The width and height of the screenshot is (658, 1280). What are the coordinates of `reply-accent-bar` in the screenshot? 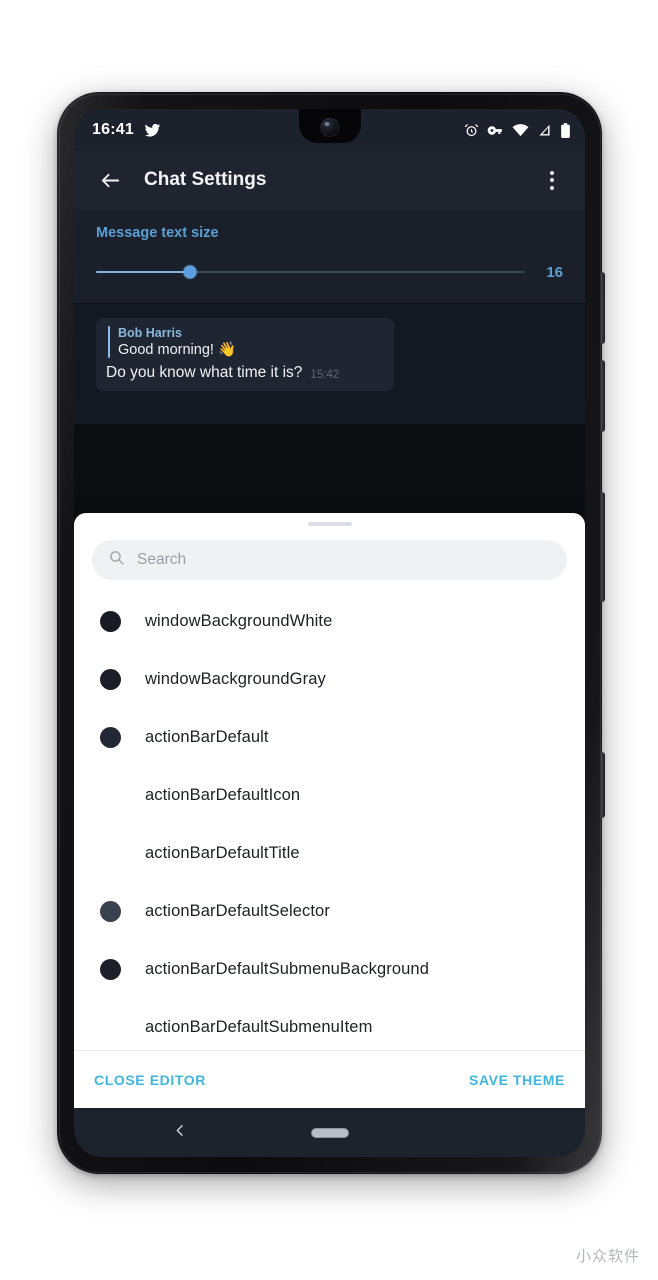 It's located at (109, 342).